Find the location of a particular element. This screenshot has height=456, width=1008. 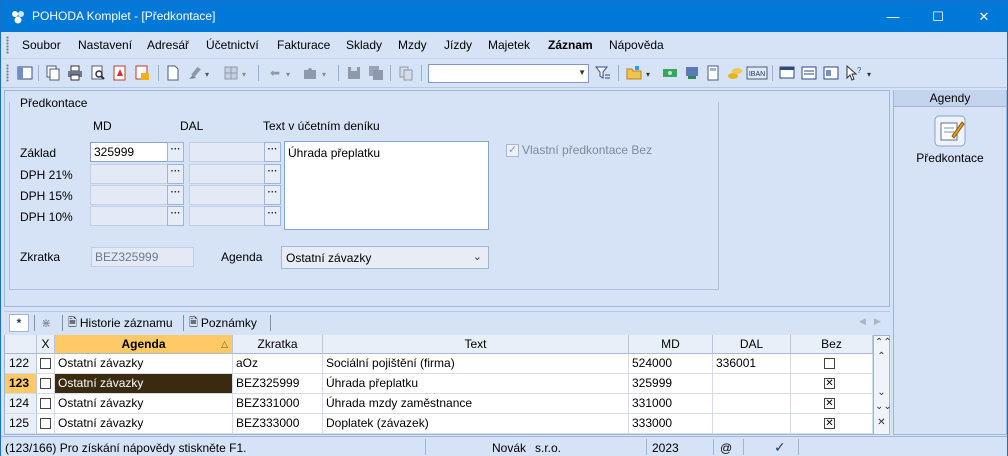

cell-text: Úhrada přeplatku is located at coordinates (476, 384).